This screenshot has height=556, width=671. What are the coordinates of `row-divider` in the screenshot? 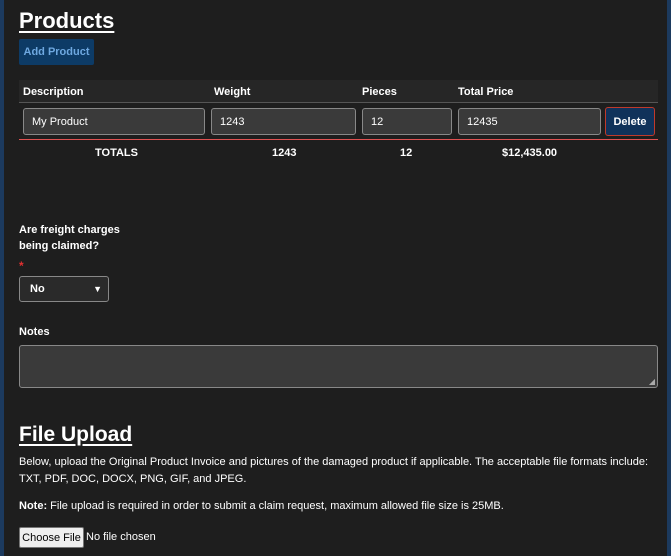 It's located at (338, 139).